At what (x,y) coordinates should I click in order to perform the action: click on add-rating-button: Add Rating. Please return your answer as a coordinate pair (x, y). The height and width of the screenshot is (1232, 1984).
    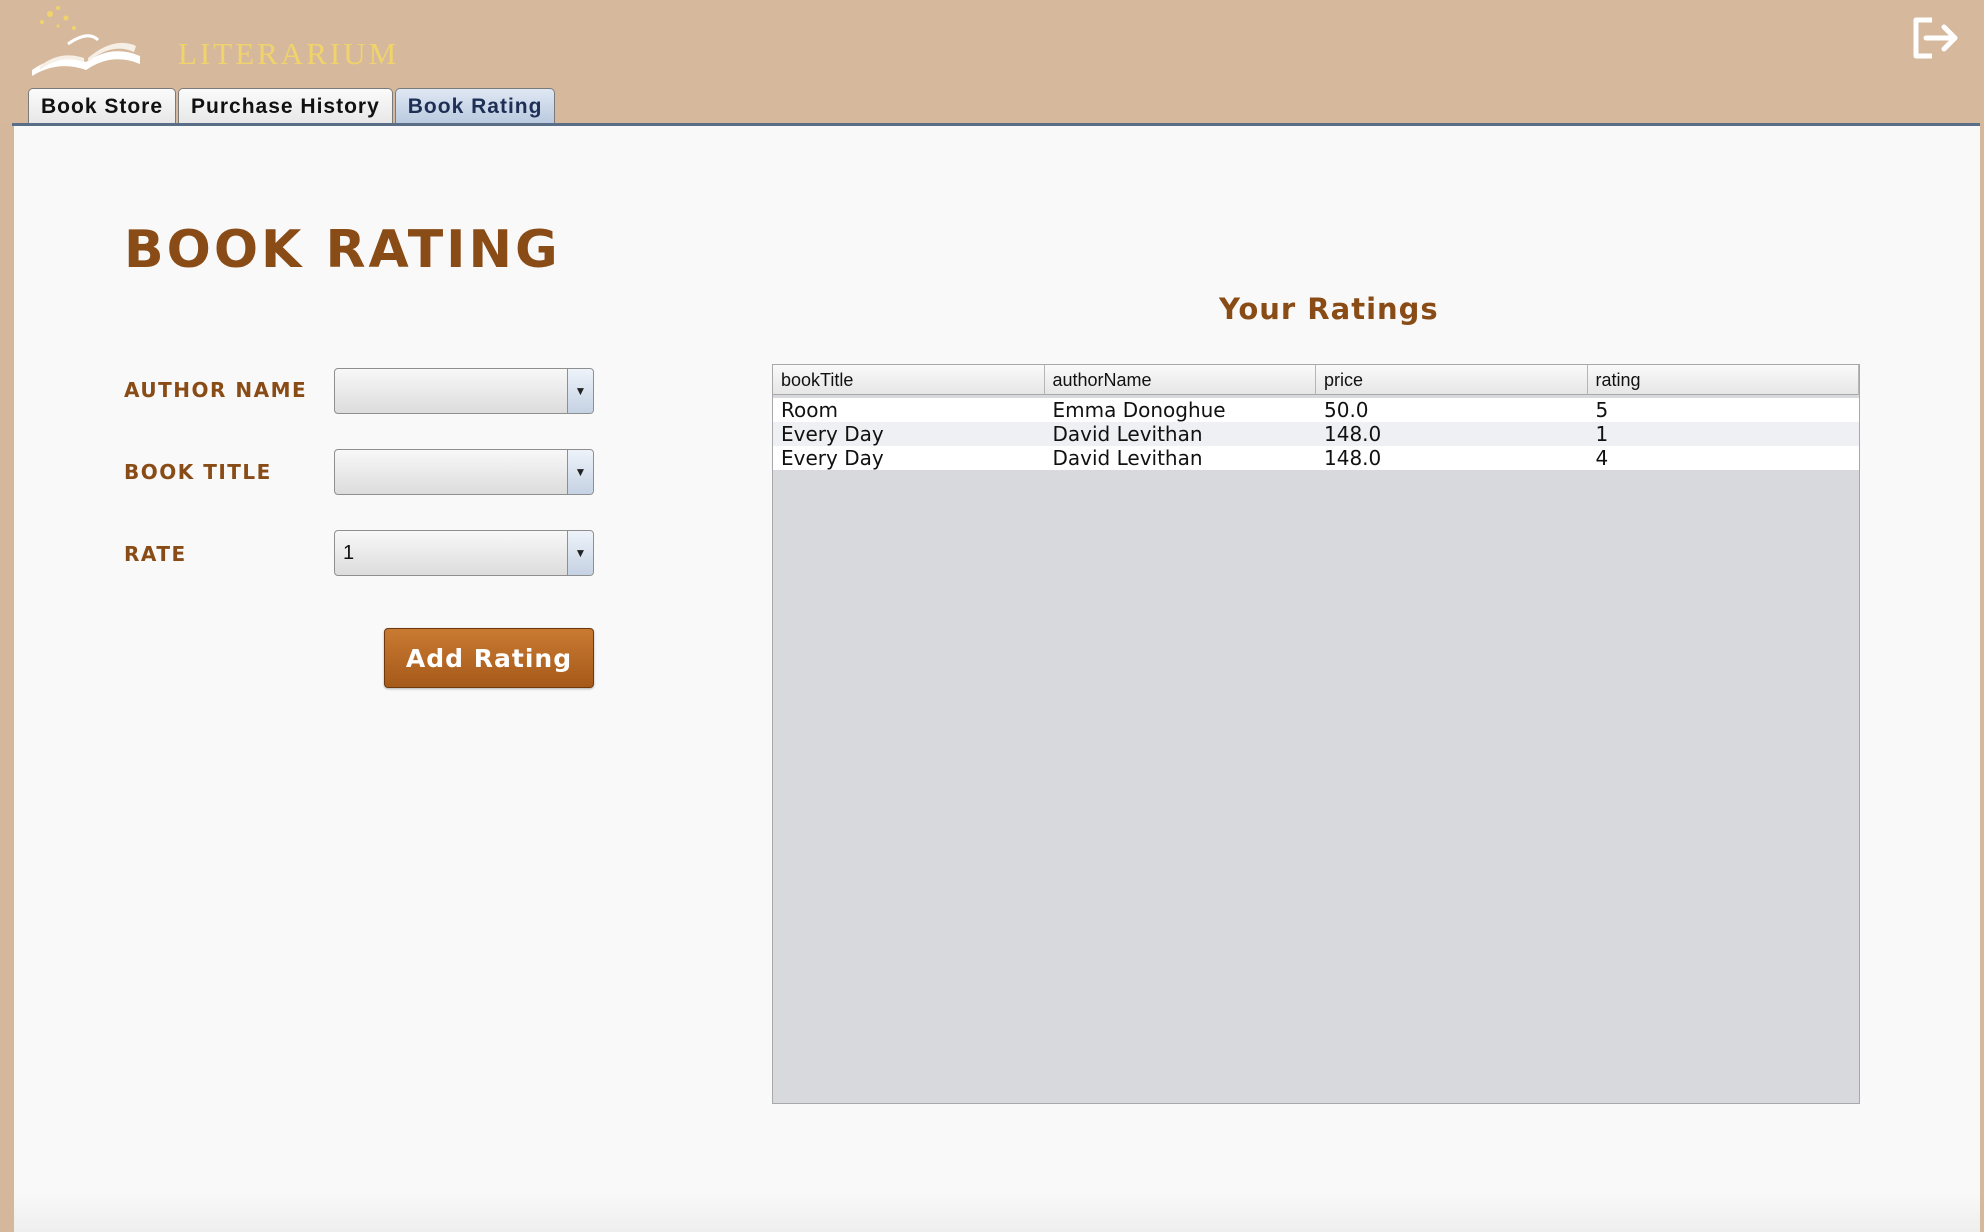
    Looking at the image, I should click on (489, 658).